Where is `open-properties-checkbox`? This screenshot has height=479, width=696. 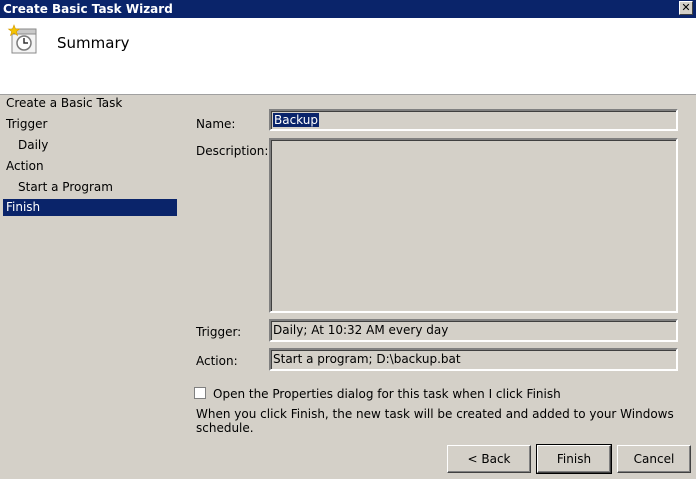 open-properties-checkbox is located at coordinates (200, 393).